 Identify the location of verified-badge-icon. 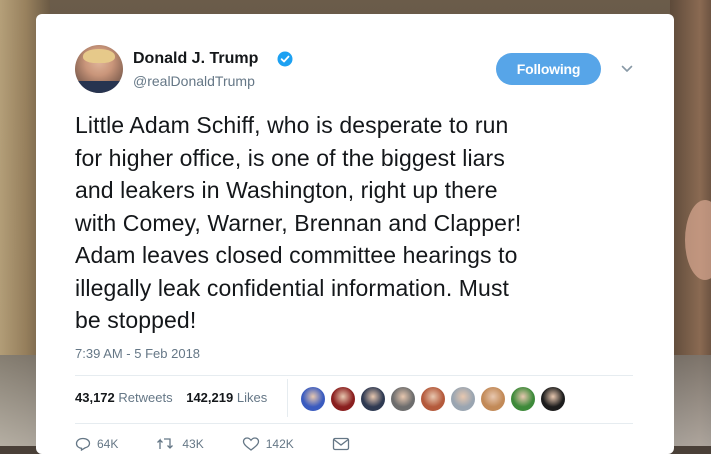
(285, 59).